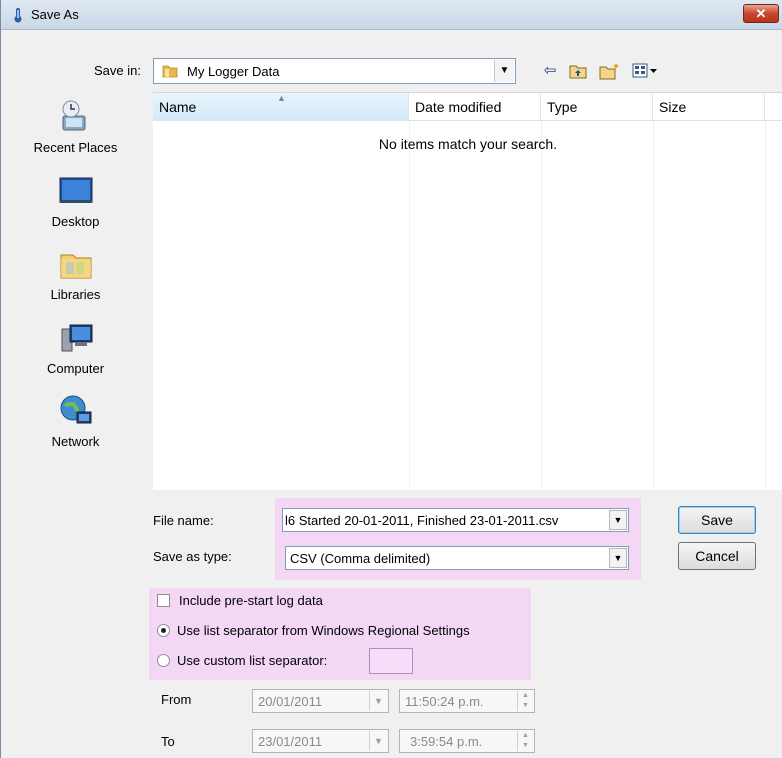 The width and height of the screenshot is (782, 758). I want to click on place-label: Network, so click(75, 441).